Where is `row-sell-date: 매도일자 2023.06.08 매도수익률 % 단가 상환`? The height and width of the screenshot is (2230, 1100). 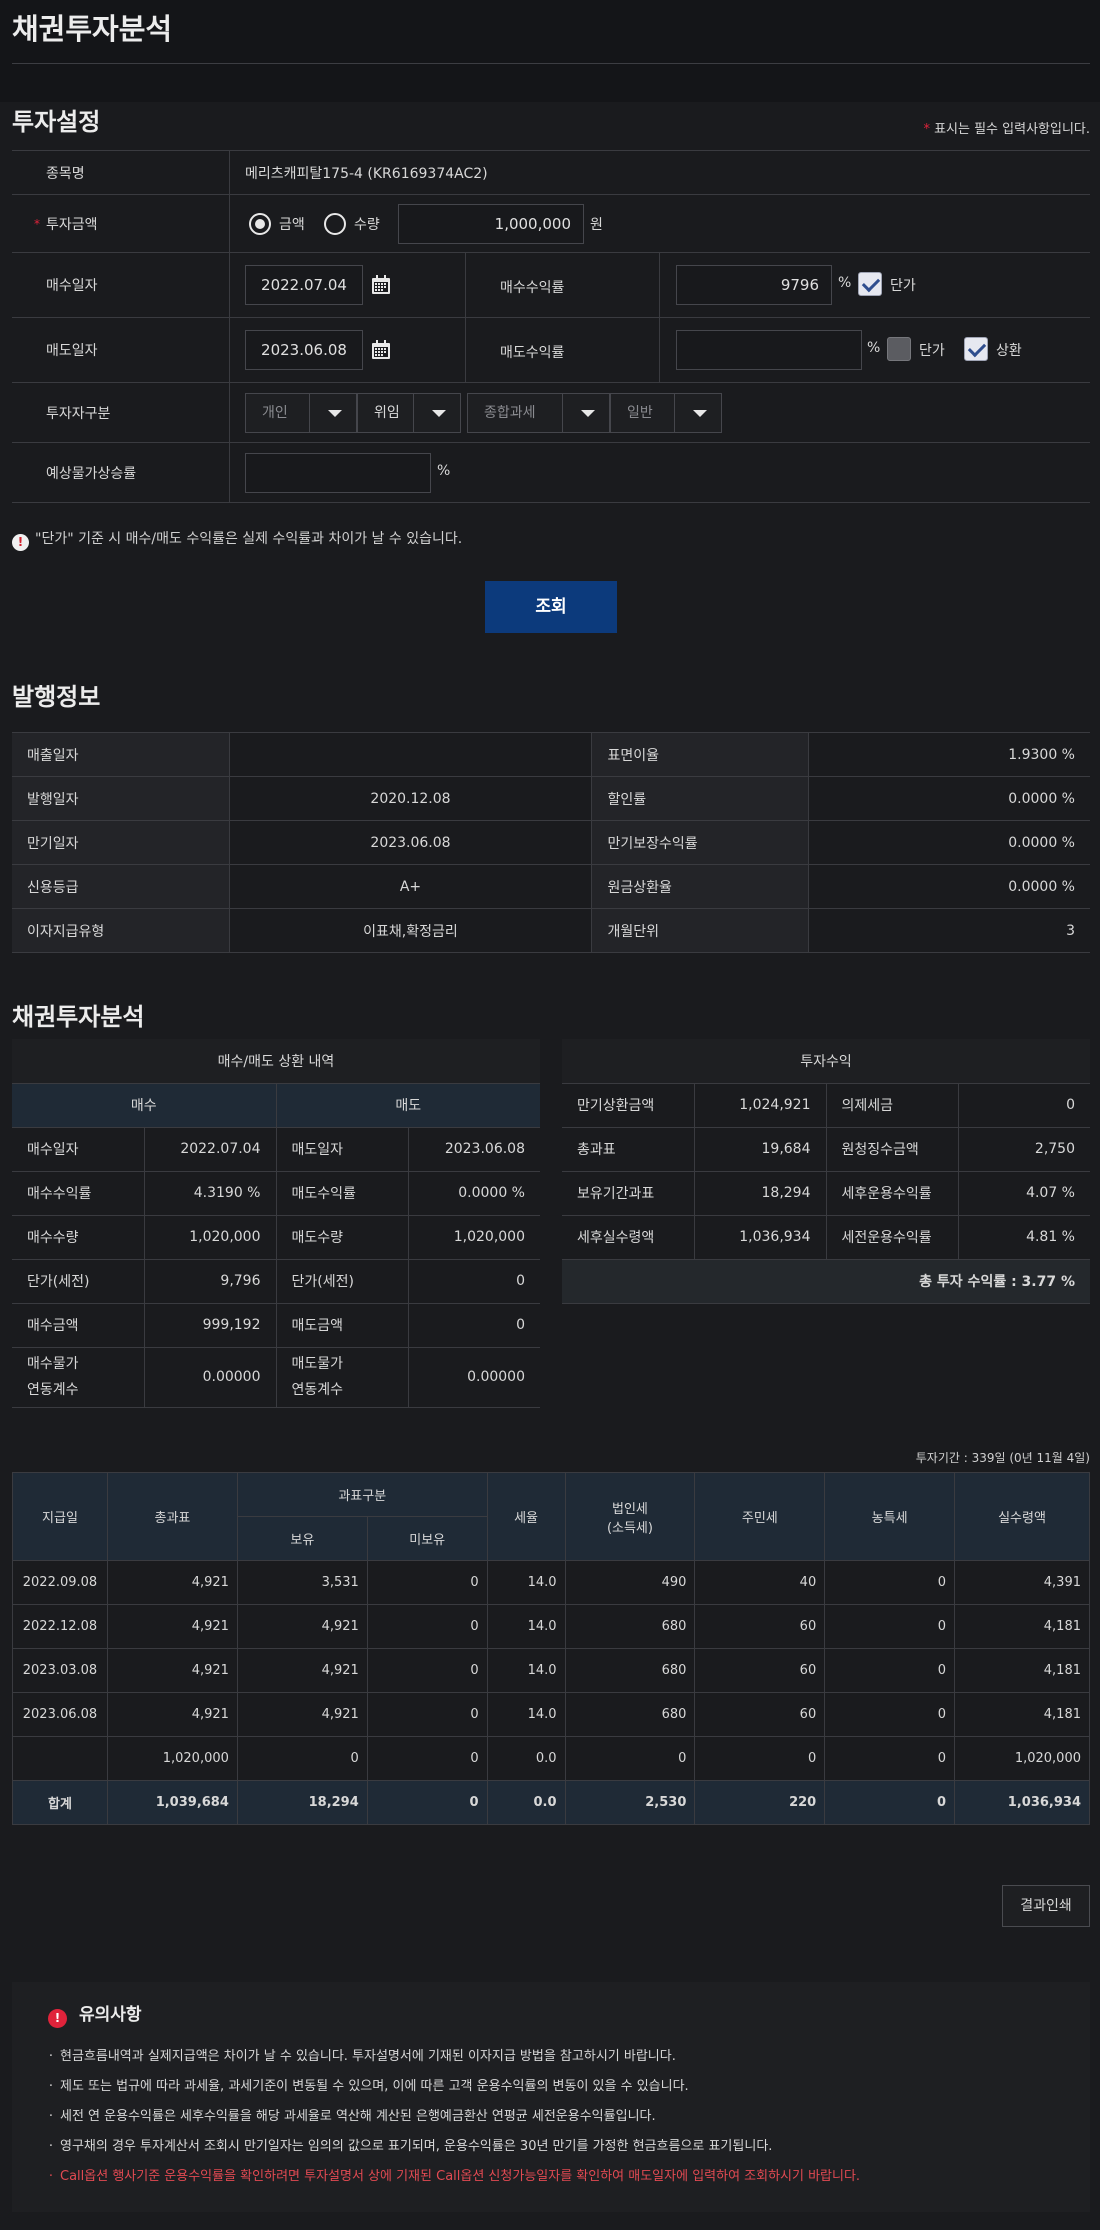 row-sell-date: 매도일자 2023.06.08 매도수익률 % 단가 상환 is located at coordinates (551, 350).